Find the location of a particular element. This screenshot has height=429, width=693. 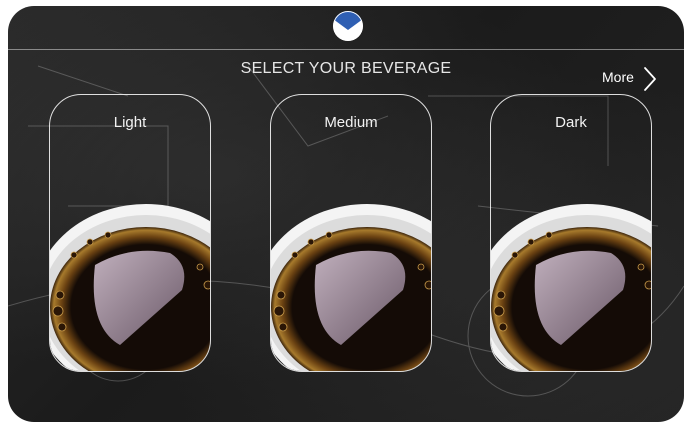

beverage-label: Medium is located at coordinates (351, 122).